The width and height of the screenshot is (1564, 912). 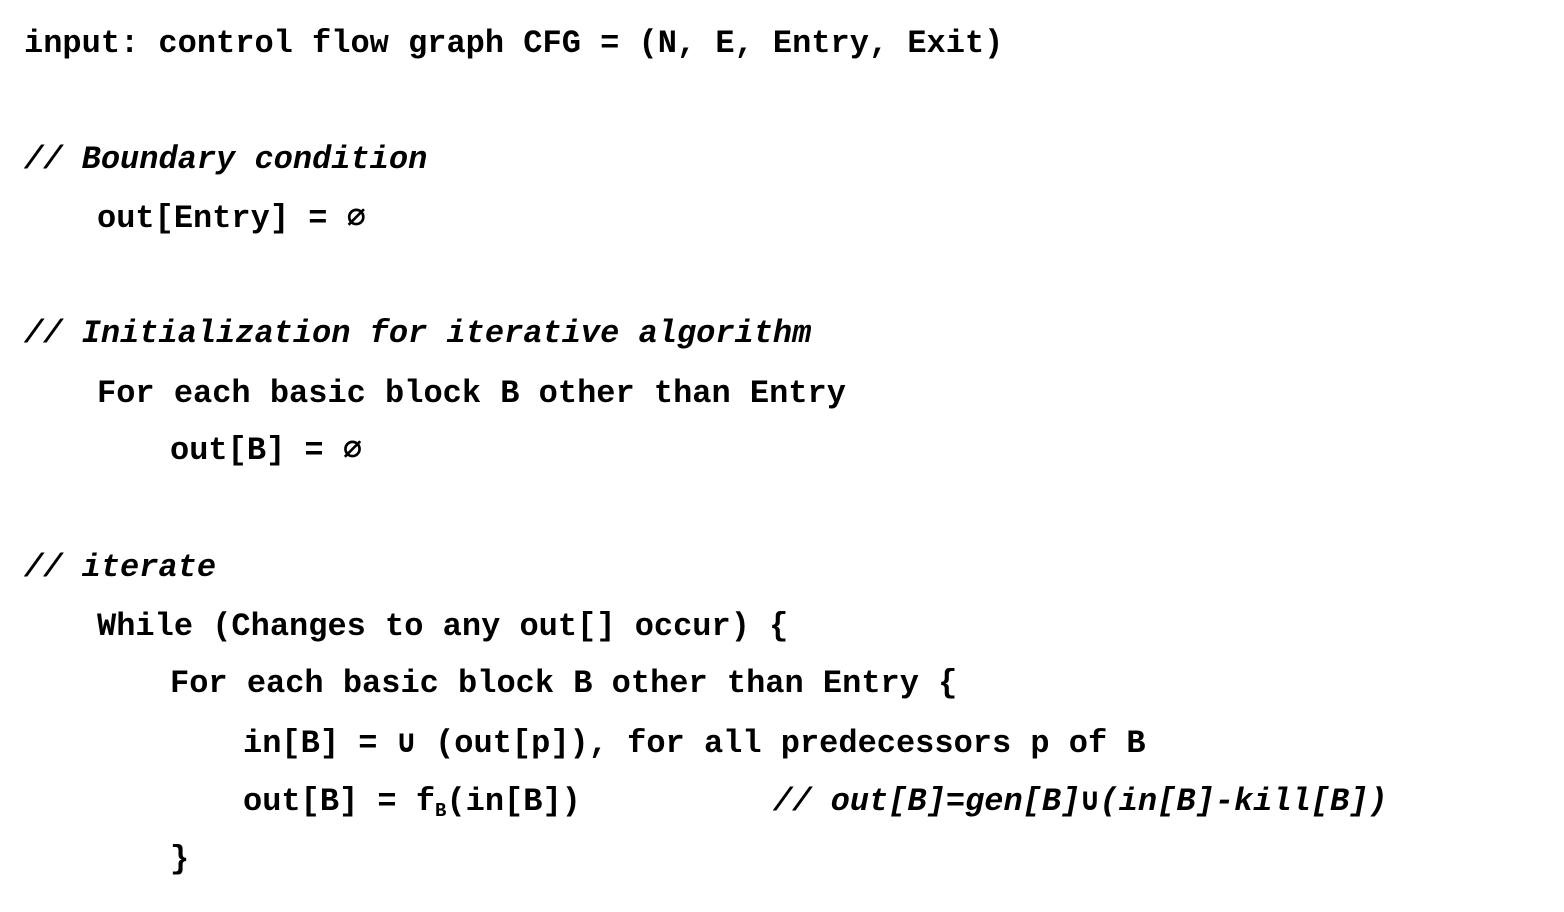 What do you see at coordinates (339, 801) in the screenshot?
I see `out-b-prefix: out[B] = f` at bounding box center [339, 801].